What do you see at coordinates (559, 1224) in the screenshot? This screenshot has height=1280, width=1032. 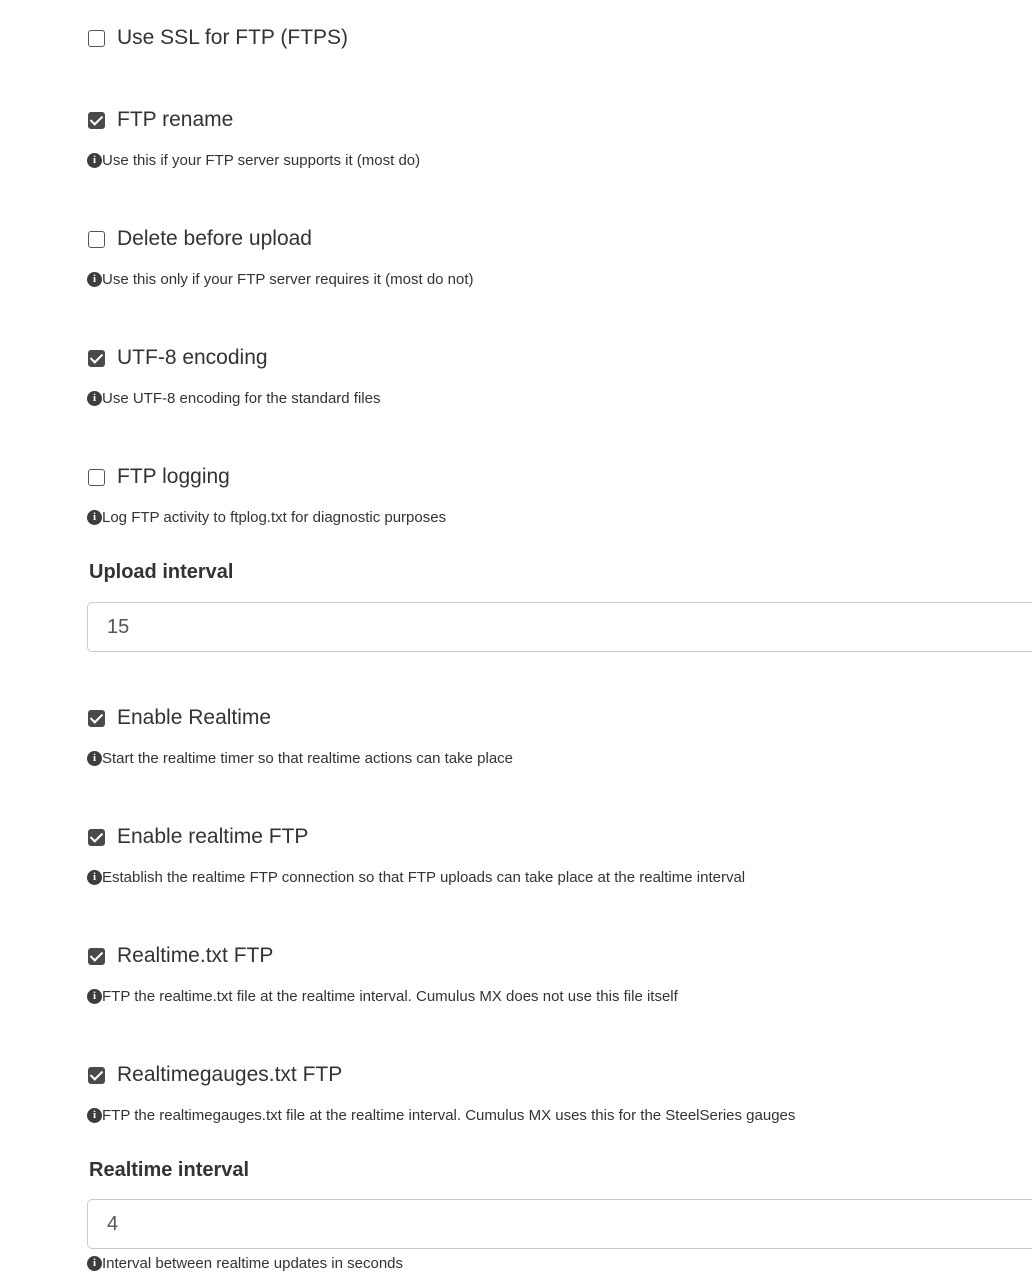 I see `realtime-interval-input` at bounding box center [559, 1224].